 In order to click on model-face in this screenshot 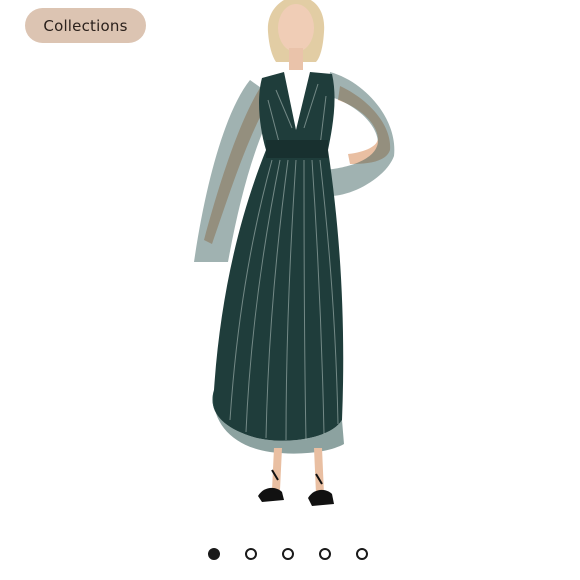, I will do `click(296, 28)`.